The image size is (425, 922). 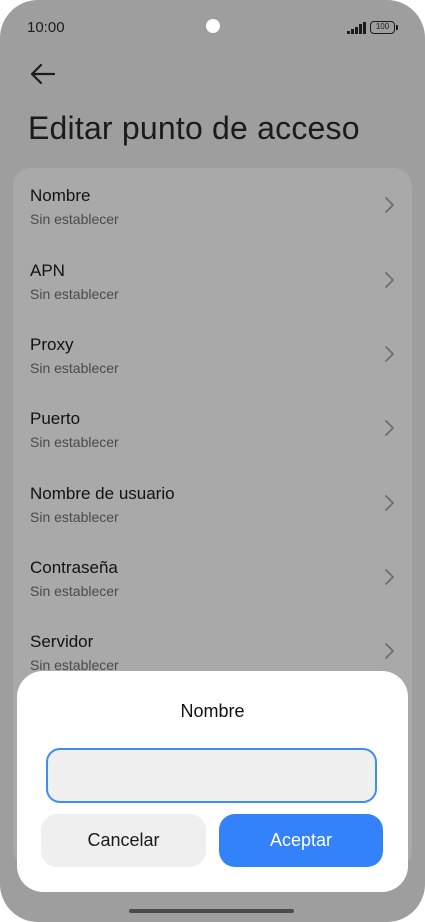 What do you see at coordinates (382, 27) in the screenshot?
I see `battery-icon: 100` at bounding box center [382, 27].